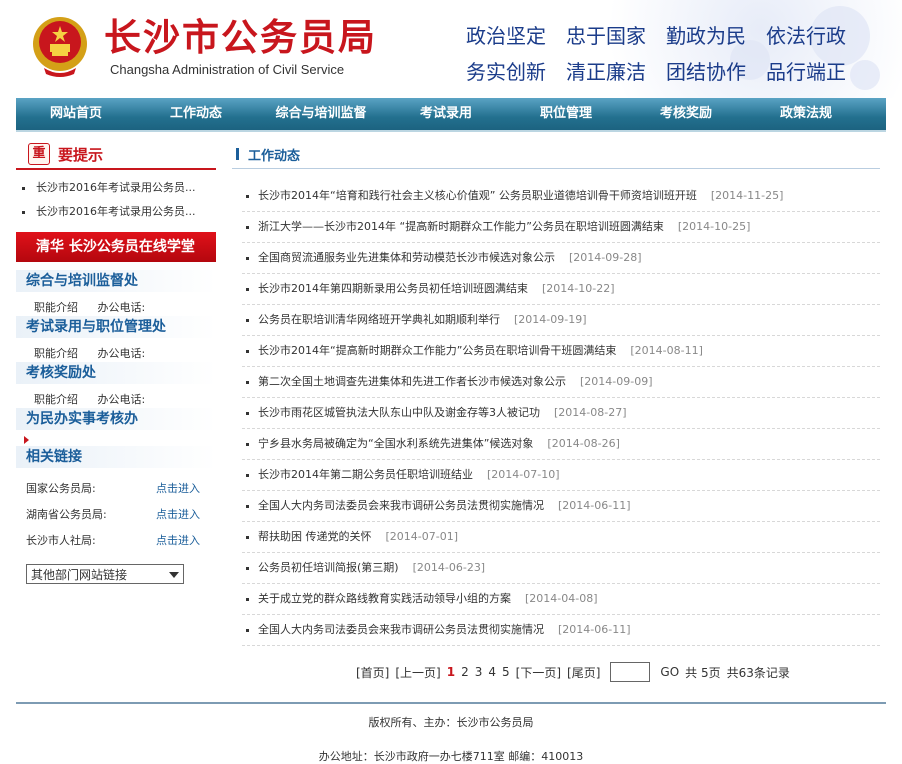 The height and width of the screenshot is (764, 902). I want to click on first-page-link: [首页], so click(372, 672).